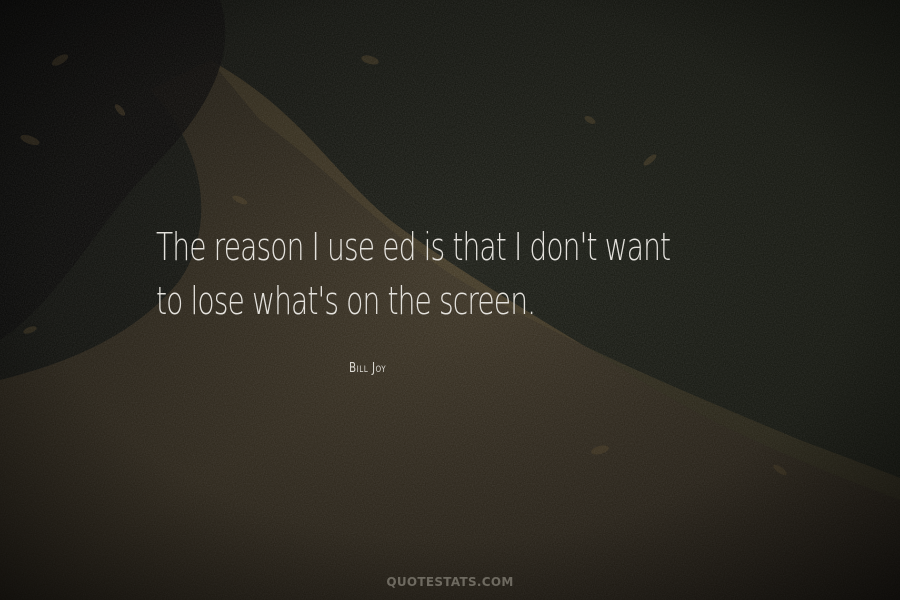  Describe the element at coordinates (368, 368) in the screenshot. I see `quote-author: Bill Joy` at that location.